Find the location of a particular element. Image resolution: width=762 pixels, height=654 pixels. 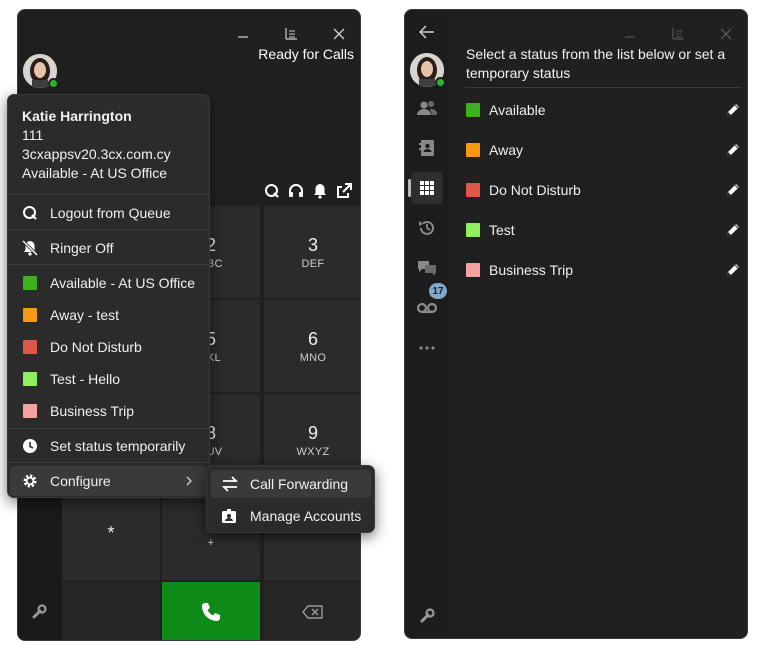

call-forwarding-item: Call Forwarding is located at coordinates (291, 484).